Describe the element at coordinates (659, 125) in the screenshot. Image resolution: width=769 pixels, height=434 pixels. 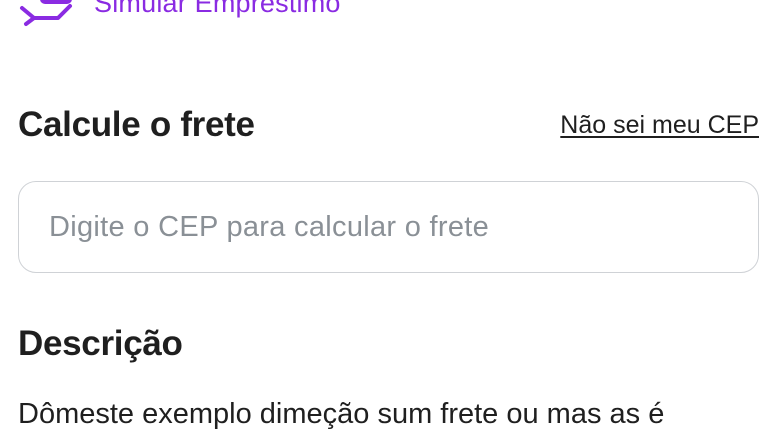
I see `dont-know-cep-link: Não sei meu CEP` at that location.